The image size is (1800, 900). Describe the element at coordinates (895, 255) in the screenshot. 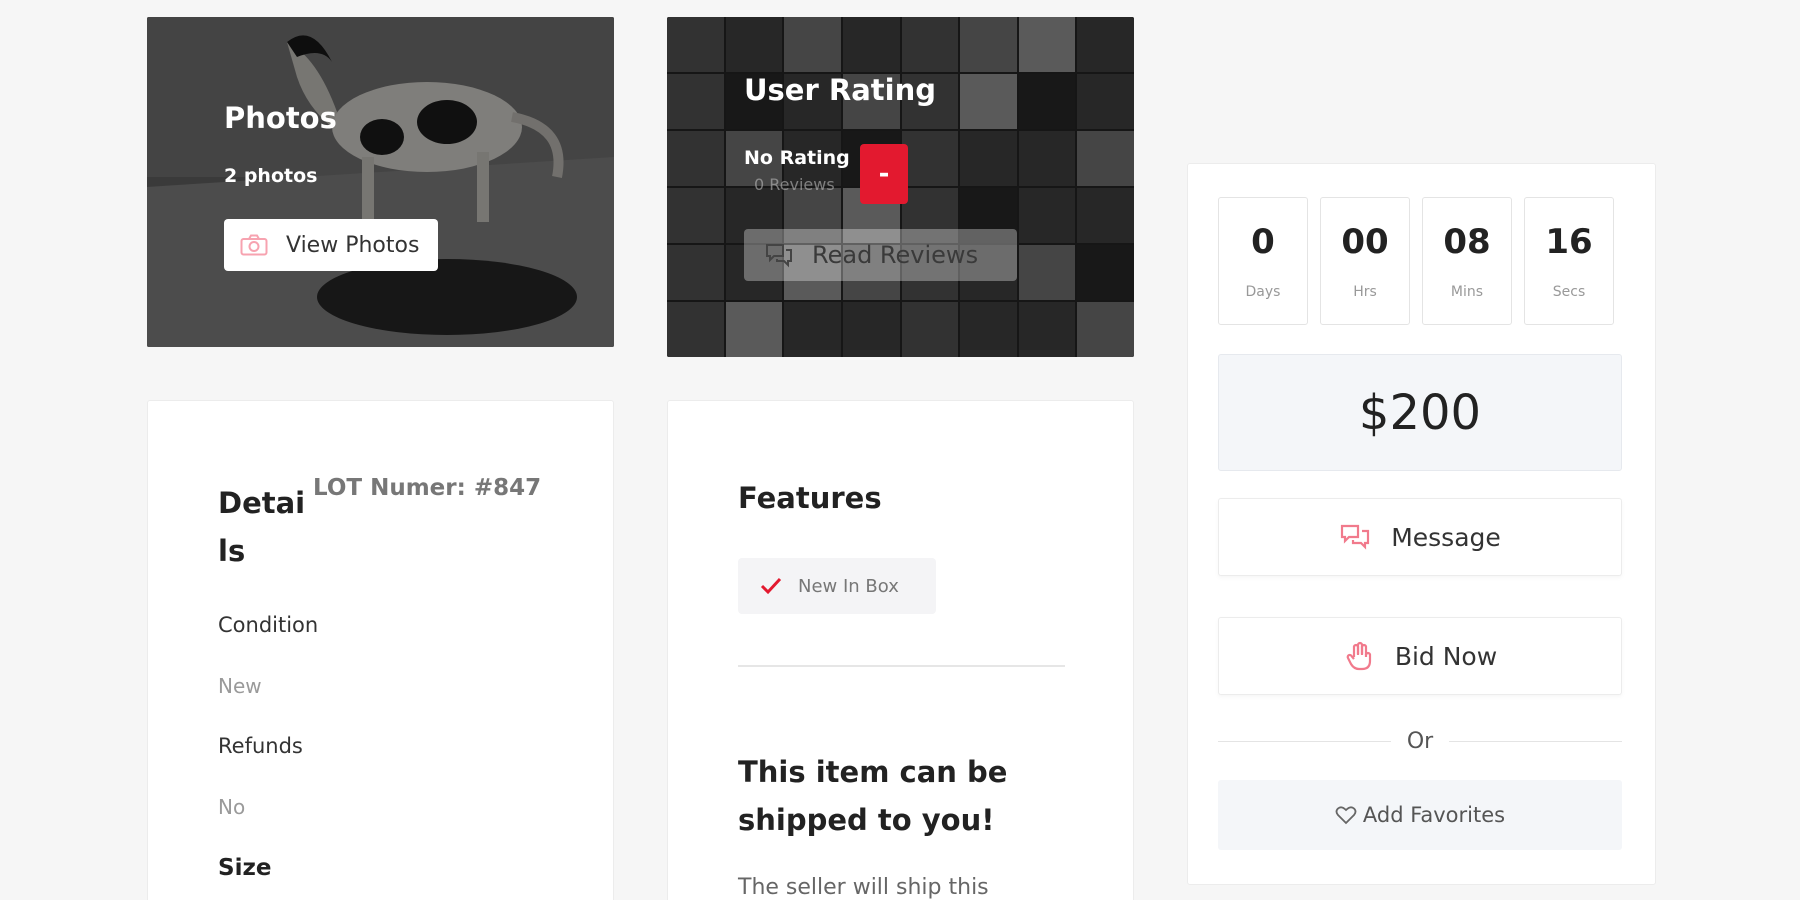

I see `read-reviews-label: Read Reviews` at that location.